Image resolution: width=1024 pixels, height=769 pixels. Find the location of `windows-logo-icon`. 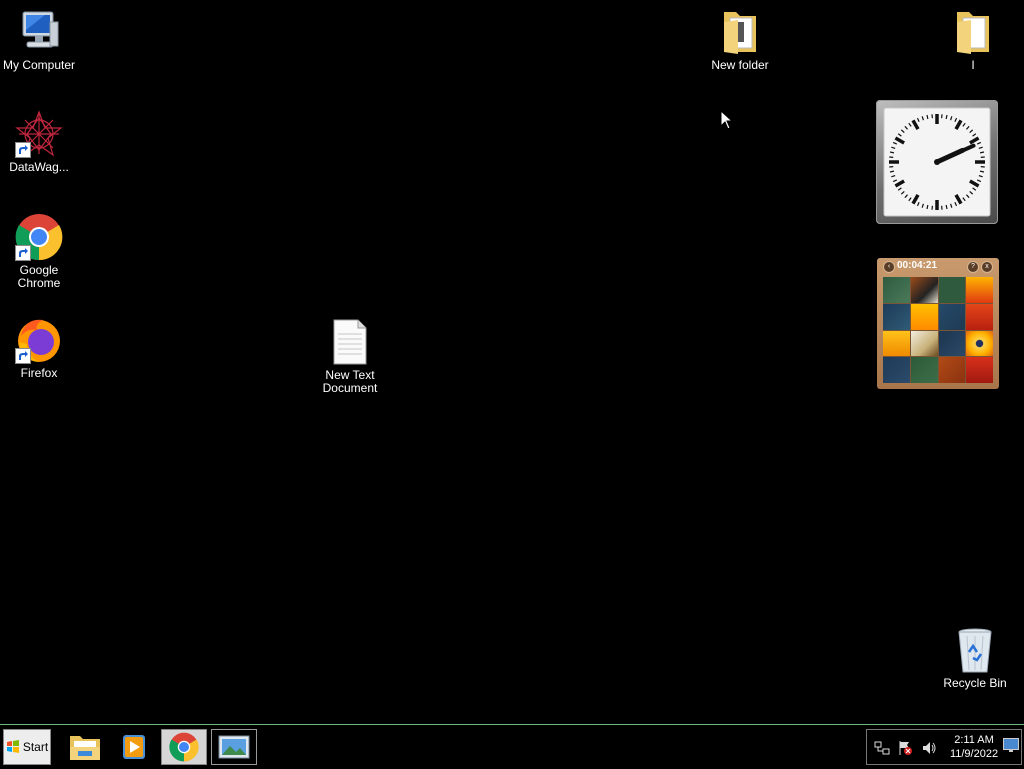

windows-logo-icon is located at coordinates (13, 747).